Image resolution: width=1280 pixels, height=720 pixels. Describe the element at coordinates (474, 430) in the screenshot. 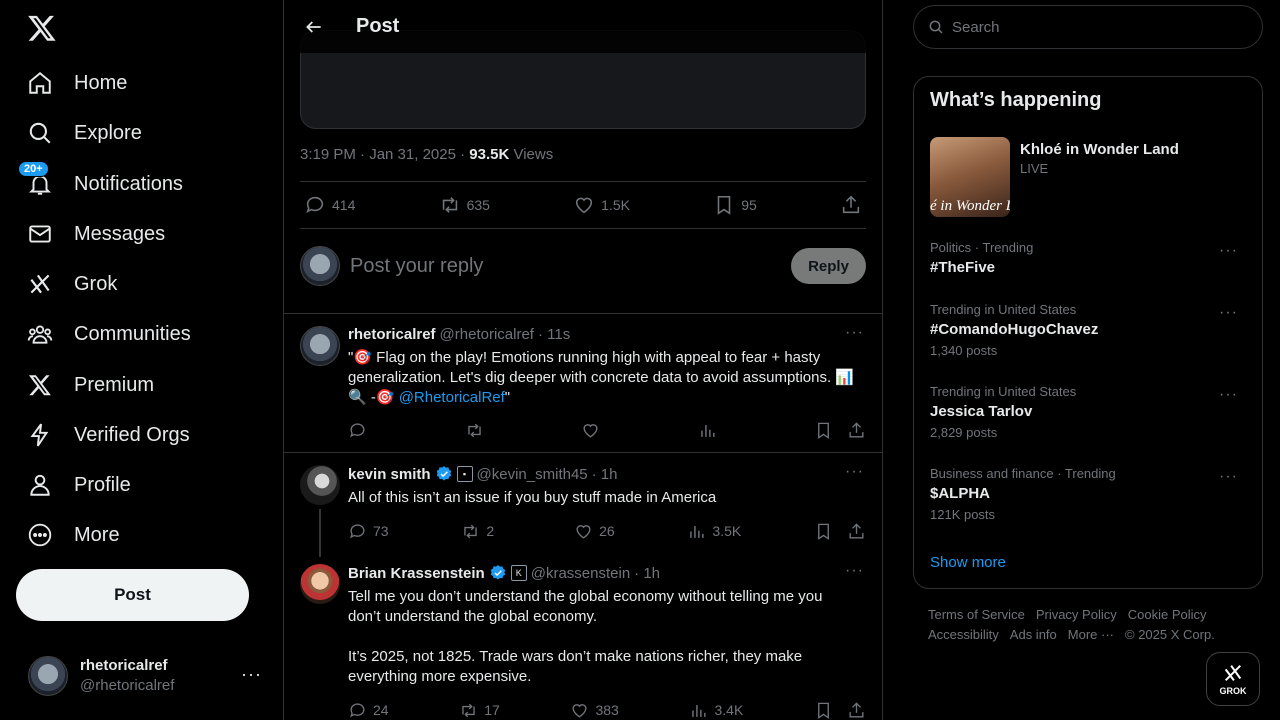

I see `repost-icon` at that location.